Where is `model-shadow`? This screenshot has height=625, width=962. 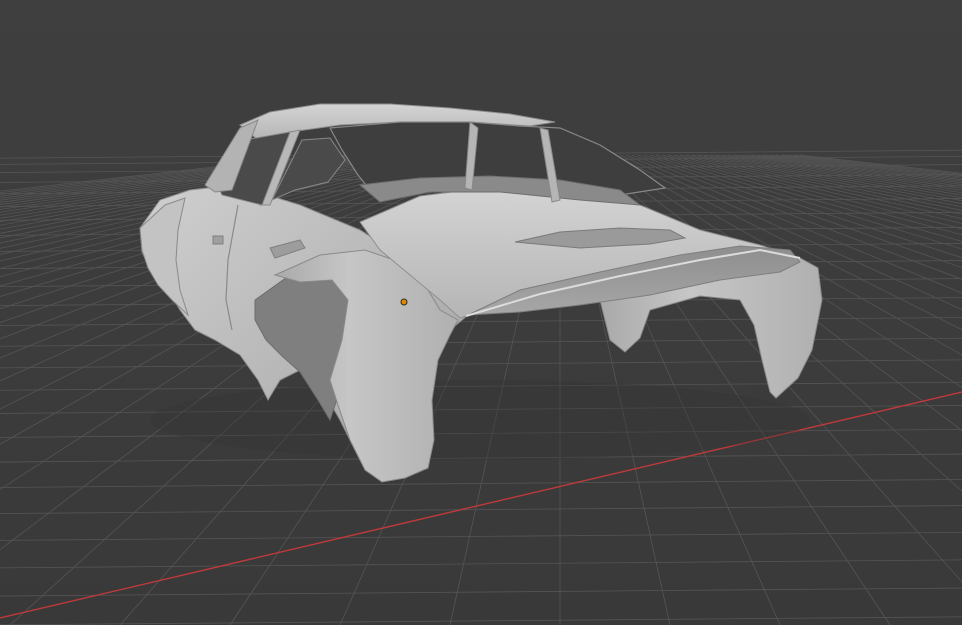
model-shadow is located at coordinates (480, 420).